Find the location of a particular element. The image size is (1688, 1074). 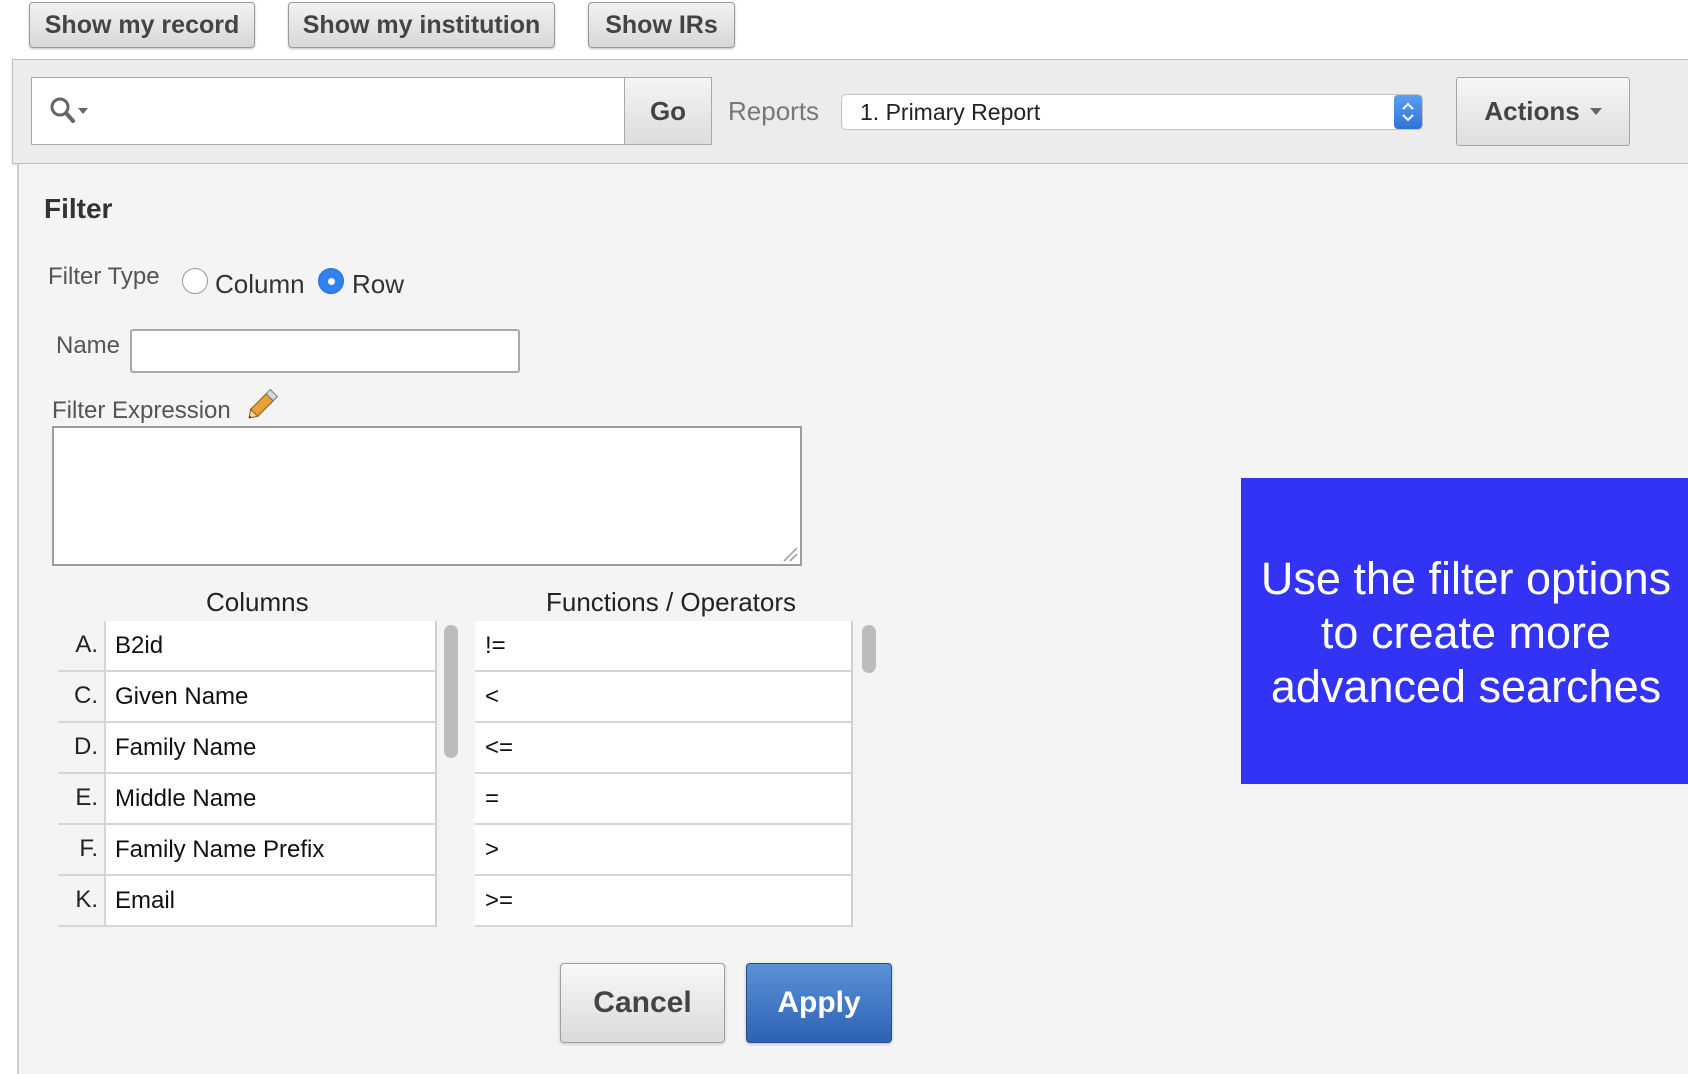

operator-row: >= is located at coordinates (663, 901).